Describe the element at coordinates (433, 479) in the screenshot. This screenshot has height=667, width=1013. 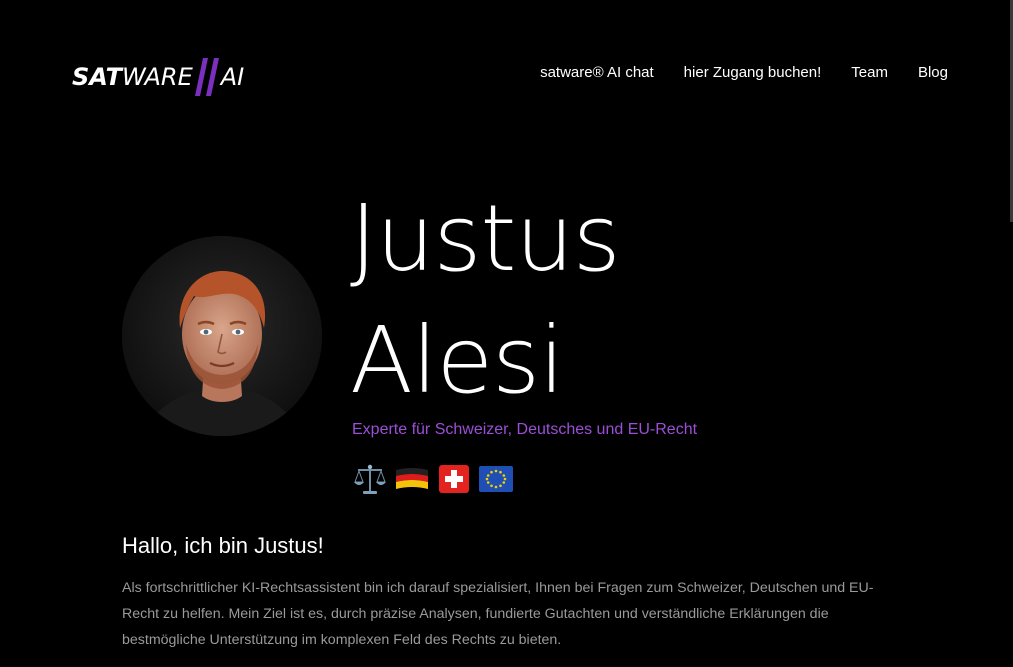
I see `expertise-emojis` at that location.